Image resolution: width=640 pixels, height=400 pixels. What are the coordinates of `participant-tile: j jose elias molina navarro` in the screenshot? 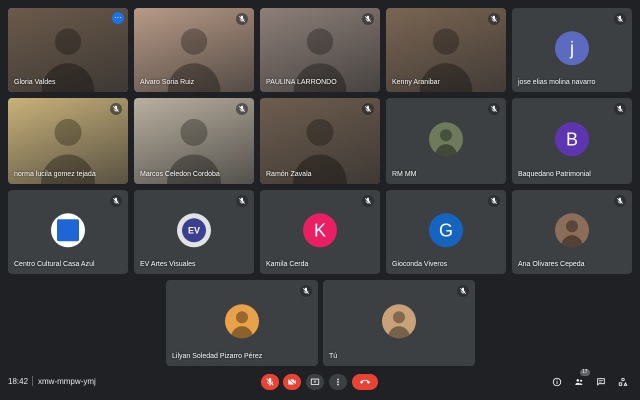 It's located at (572, 50).